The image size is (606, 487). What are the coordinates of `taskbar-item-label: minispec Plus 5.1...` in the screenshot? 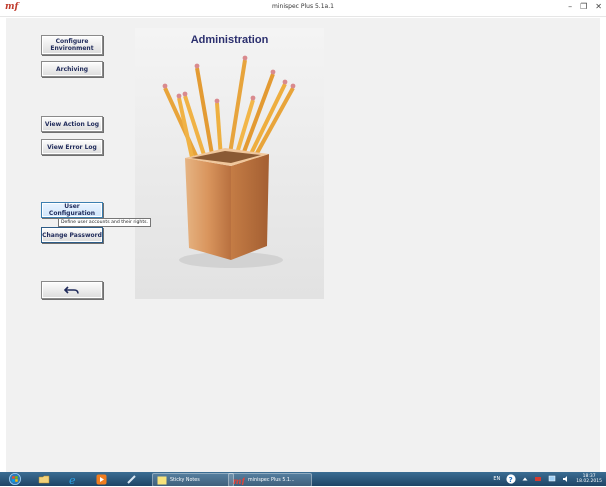 It's located at (271, 480).